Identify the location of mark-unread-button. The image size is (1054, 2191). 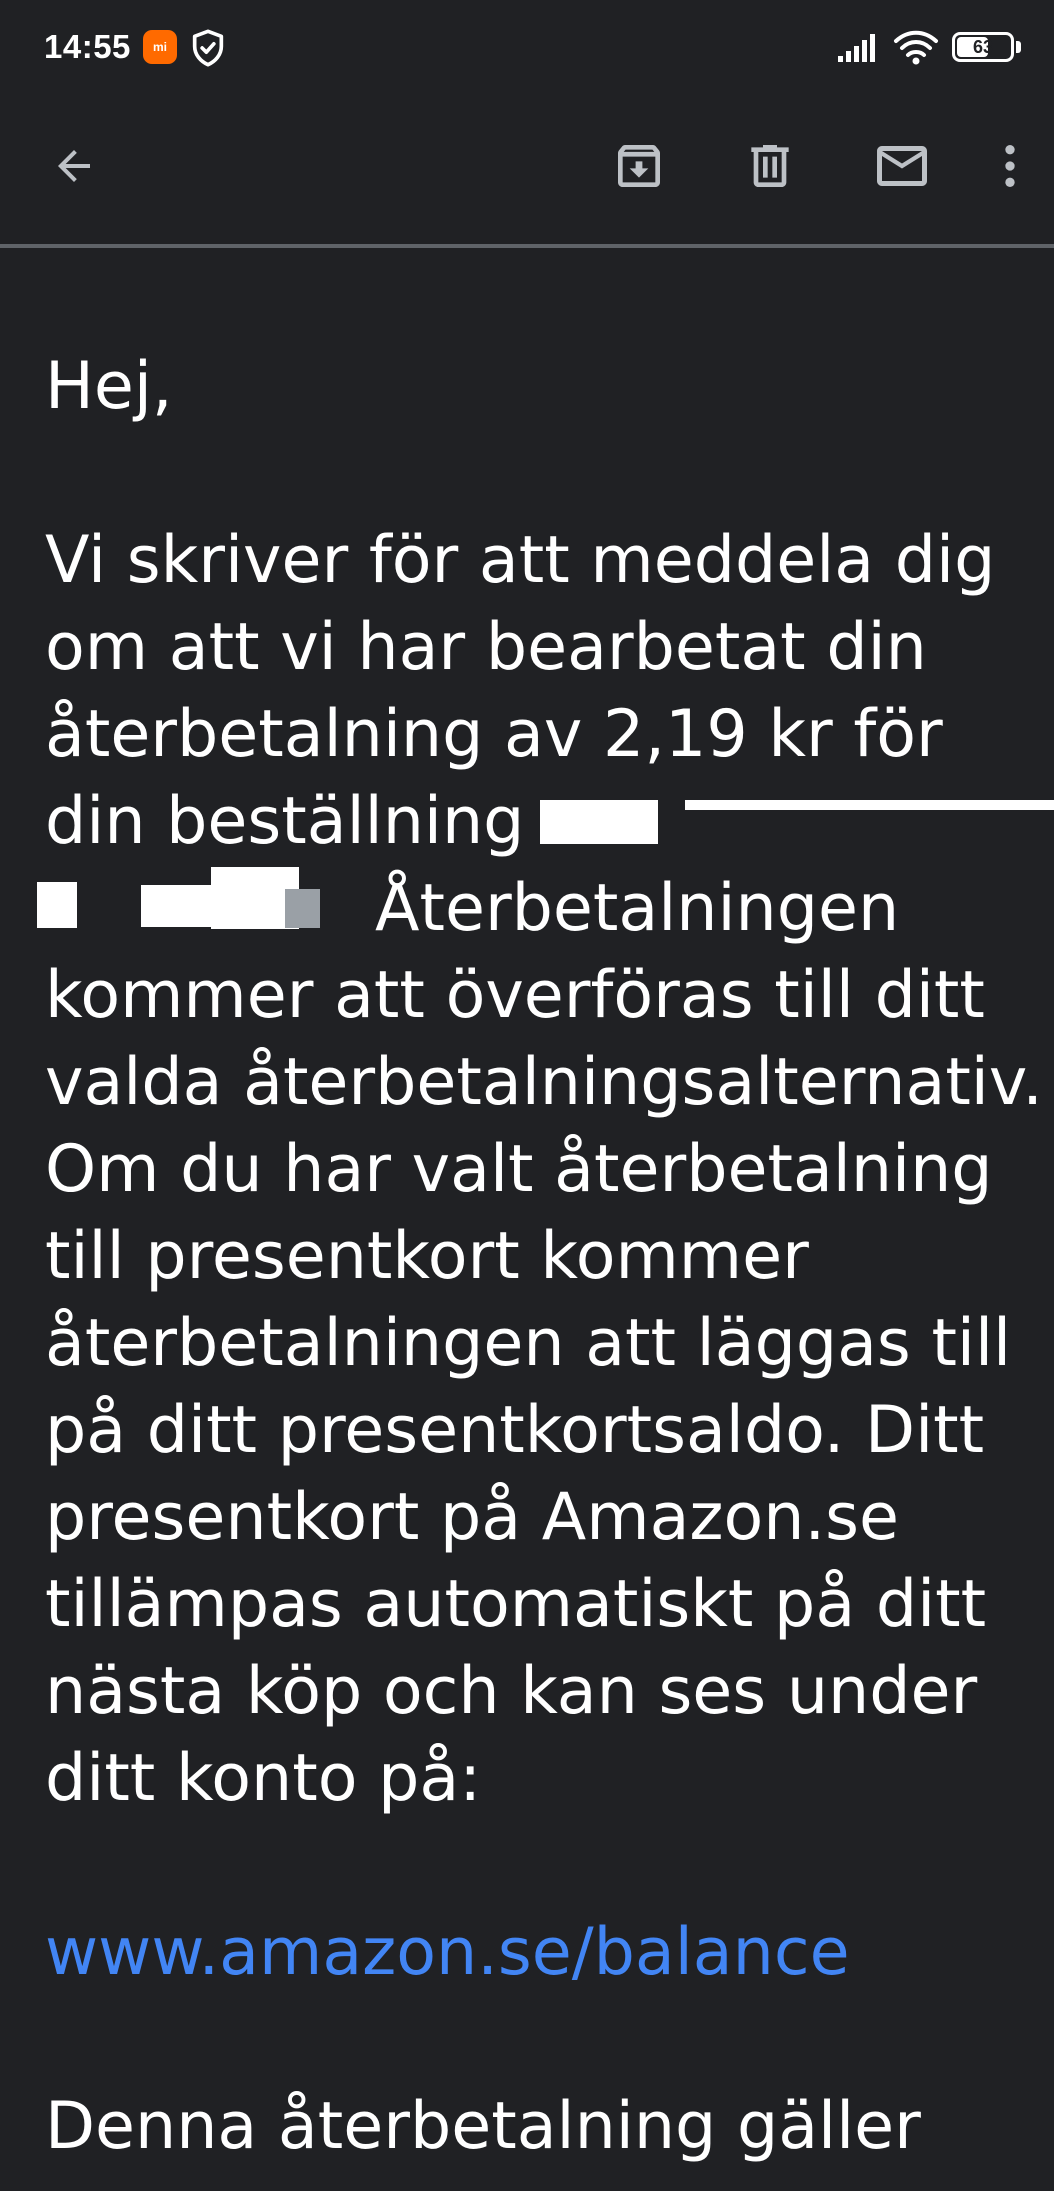
(902, 166).